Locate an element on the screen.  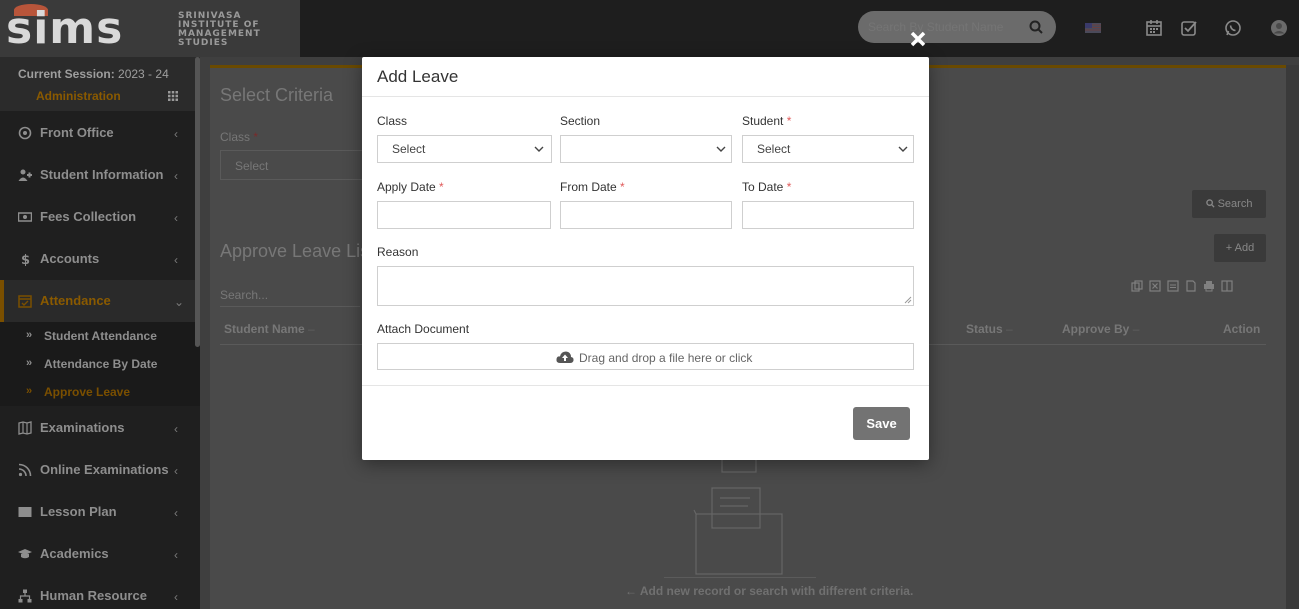
column-student-name: Student Name – is located at coordinates (269, 329).